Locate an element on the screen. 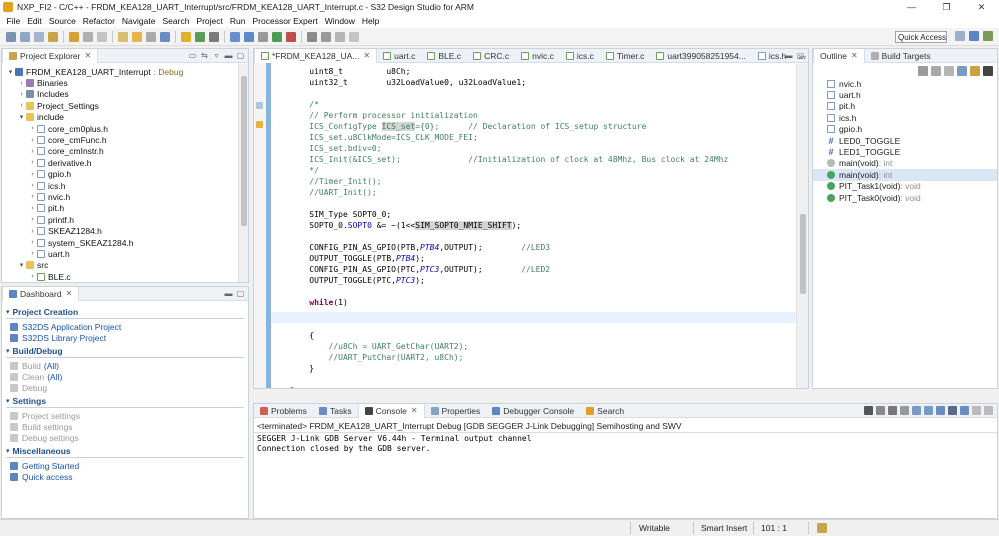  next-annotation-icon is located at coordinates (312, 36).